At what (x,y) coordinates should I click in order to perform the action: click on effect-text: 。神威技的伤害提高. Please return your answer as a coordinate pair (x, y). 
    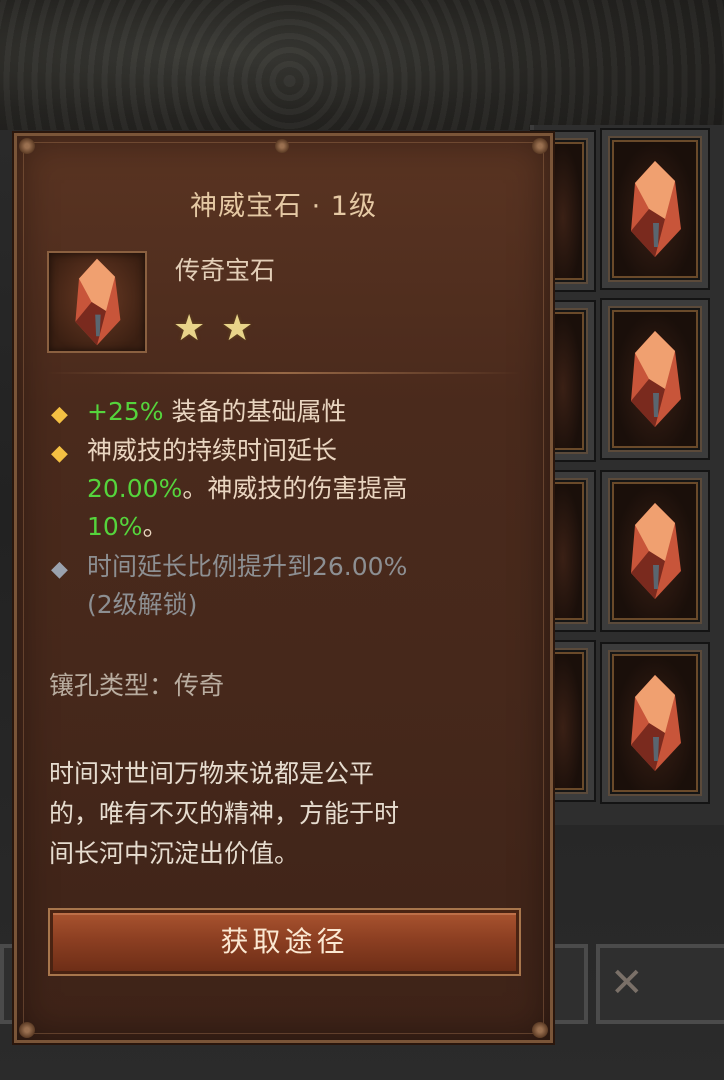
    Looking at the image, I should click on (295, 488).